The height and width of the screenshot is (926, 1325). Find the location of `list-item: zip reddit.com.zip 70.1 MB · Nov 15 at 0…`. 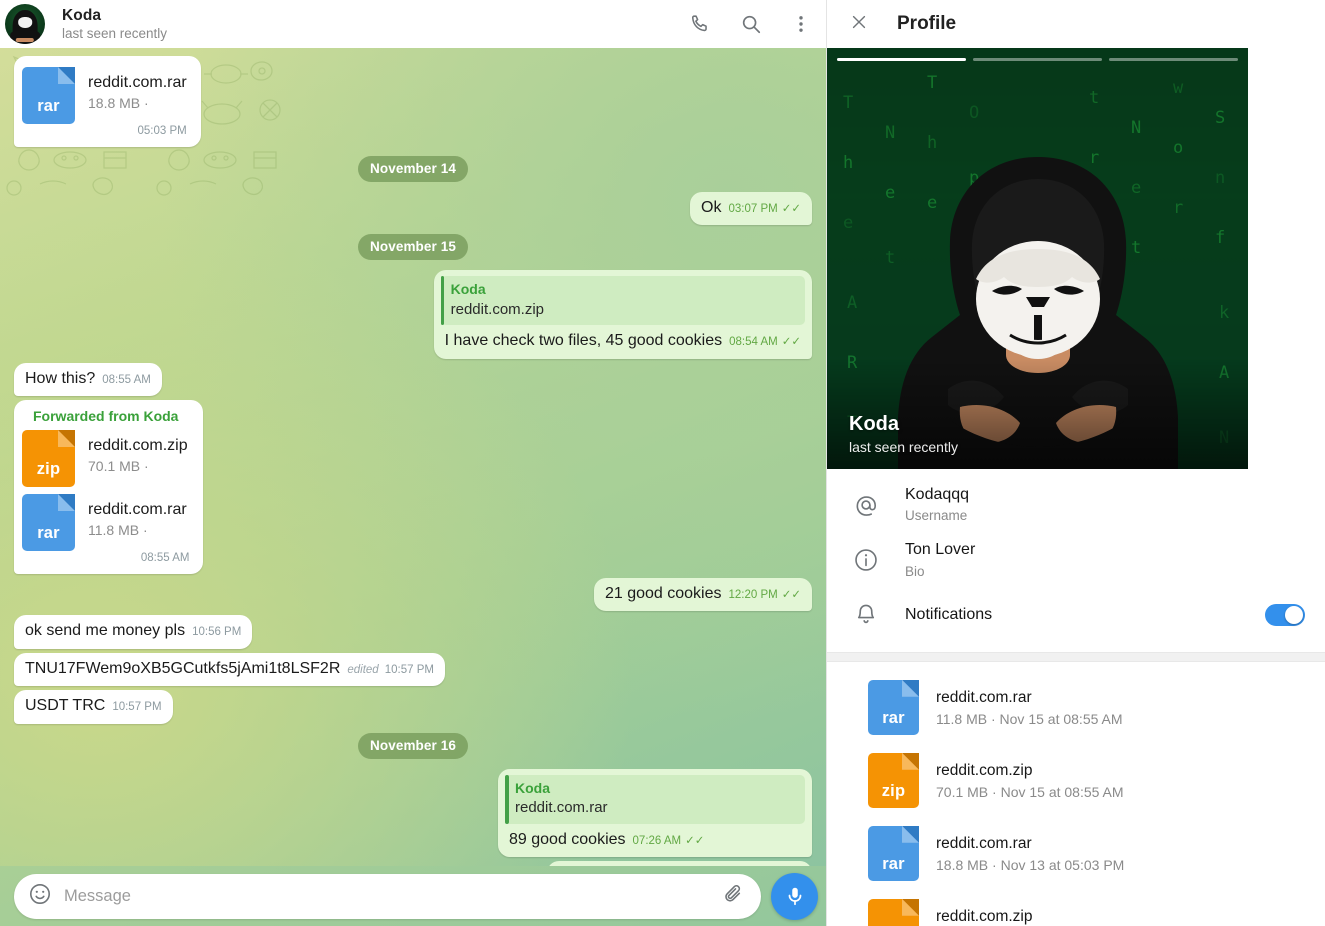

list-item: zip reddit.com.zip 70.1 MB · Nov 15 at 0… is located at coordinates (1076, 780).